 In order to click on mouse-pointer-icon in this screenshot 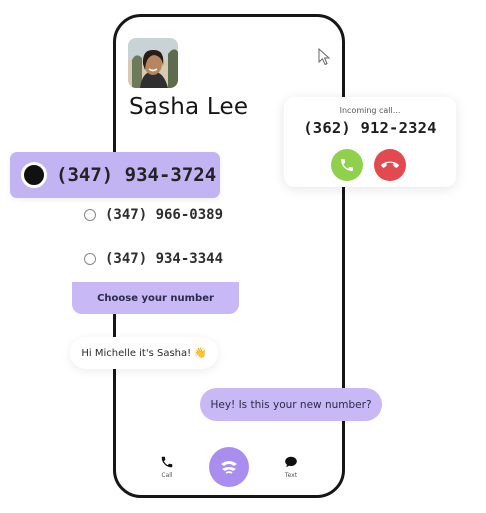, I will do `click(324, 57)`.